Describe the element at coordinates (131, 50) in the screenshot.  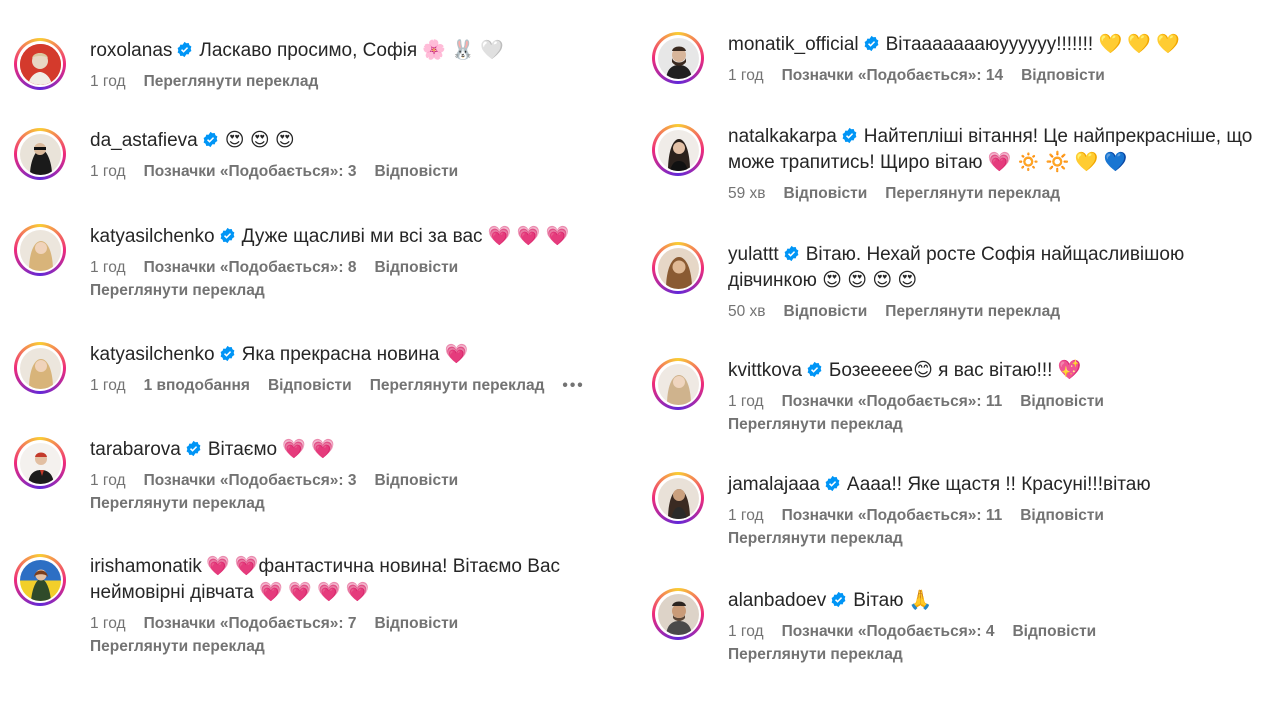
I see `comment-username: roxolanas` at that location.